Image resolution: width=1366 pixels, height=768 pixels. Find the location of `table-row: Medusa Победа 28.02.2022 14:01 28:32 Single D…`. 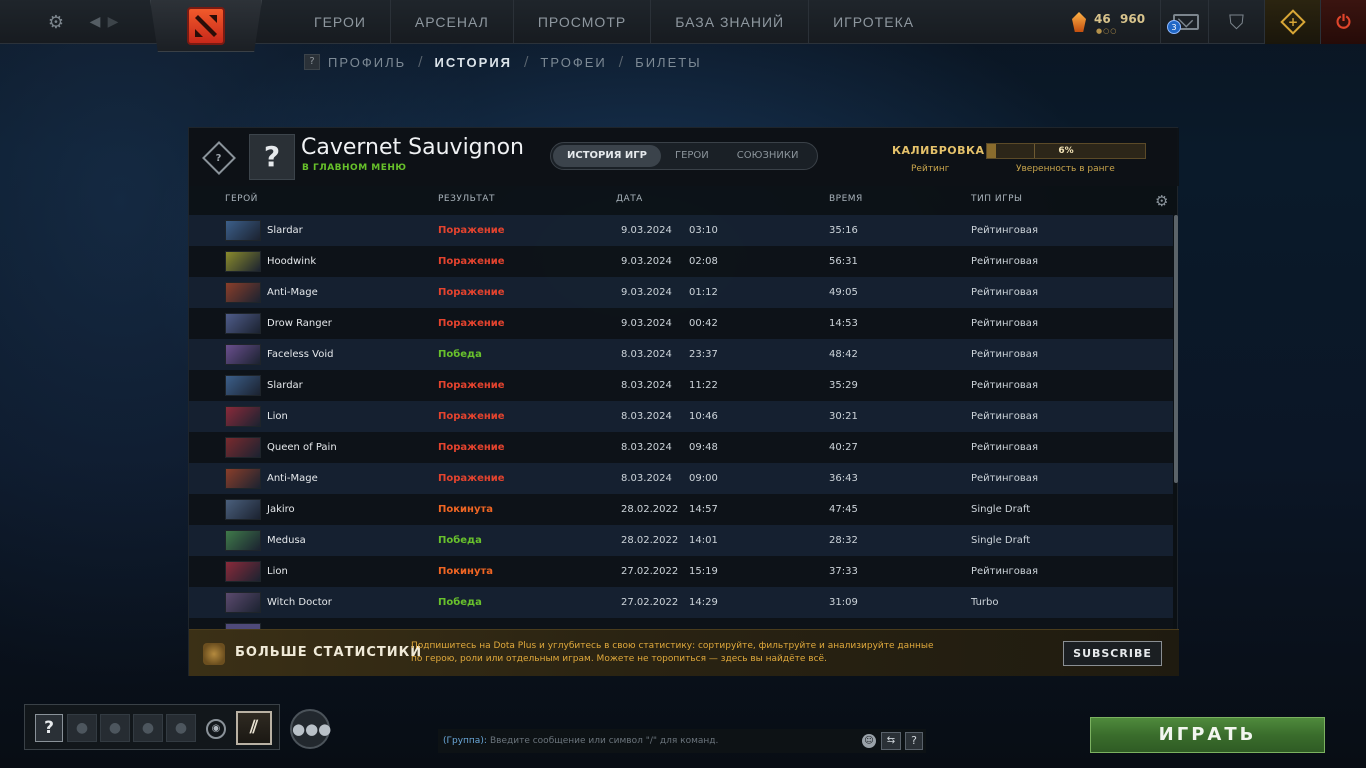

table-row: Medusa Победа 28.02.2022 14:01 28:32 Single D… is located at coordinates (681, 540).